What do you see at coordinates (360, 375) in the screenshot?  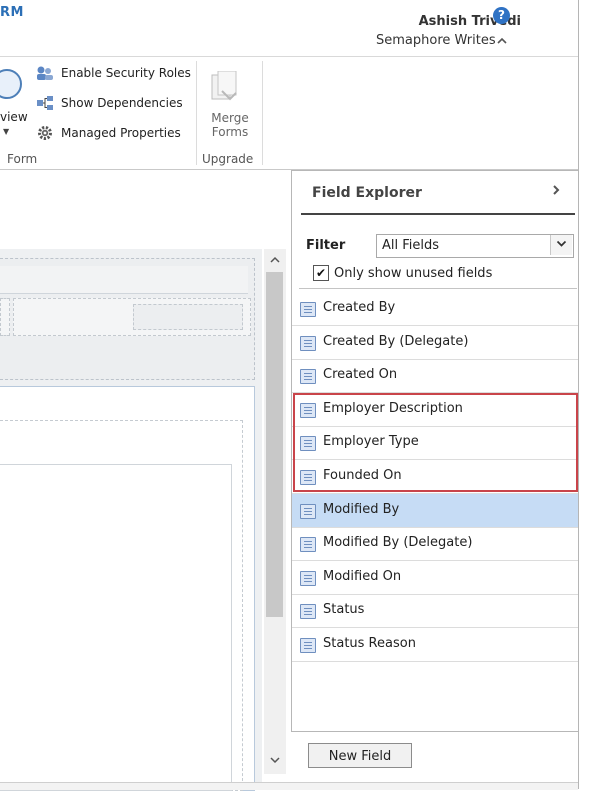 I see `field-label: Created On` at bounding box center [360, 375].